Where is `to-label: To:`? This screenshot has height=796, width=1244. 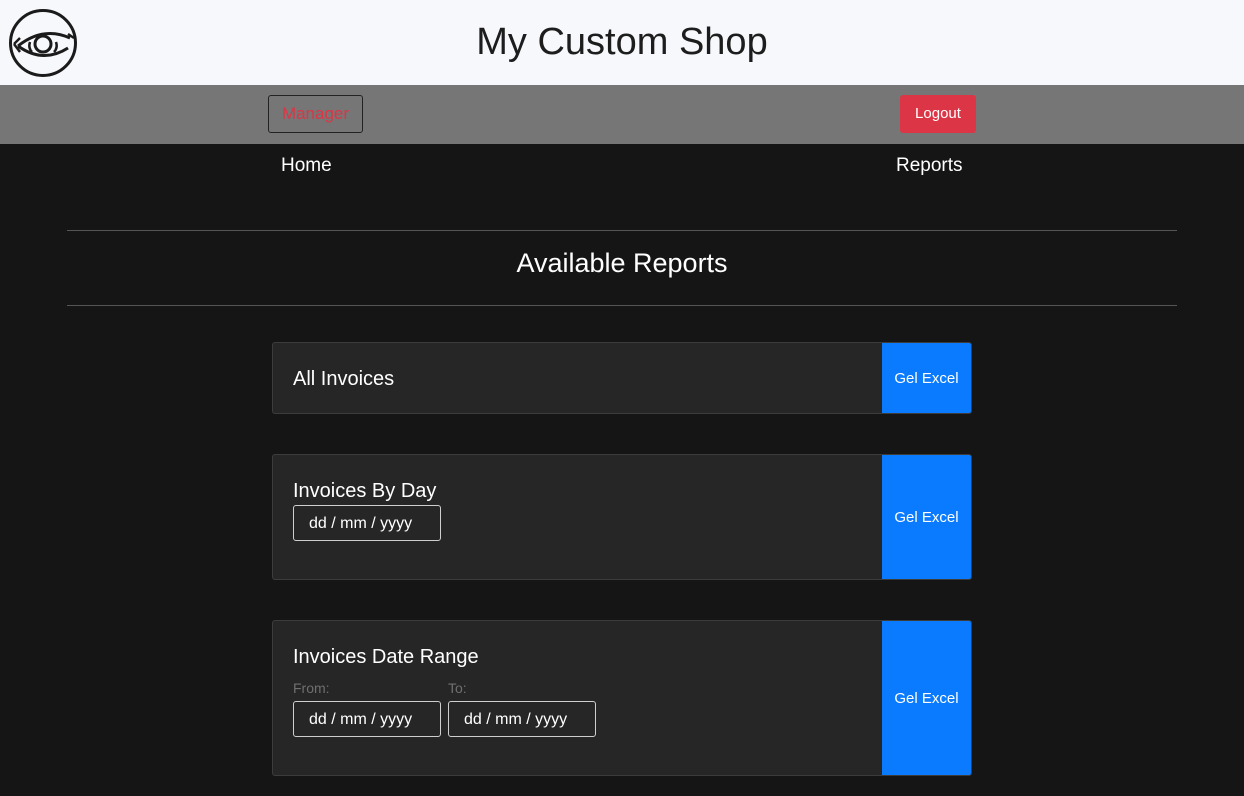
to-label: To: is located at coordinates (457, 688).